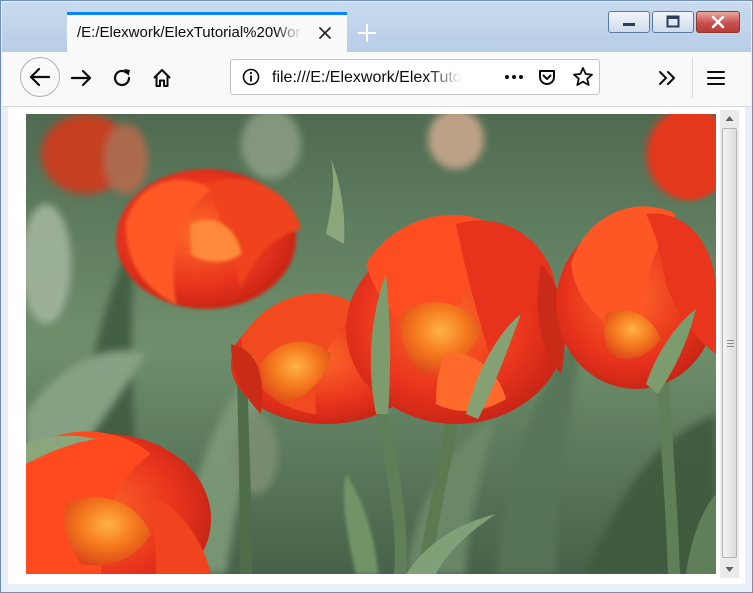 The height and width of the screenshot is (593, 753). I want to click on maximize-button, so click(673, 22).